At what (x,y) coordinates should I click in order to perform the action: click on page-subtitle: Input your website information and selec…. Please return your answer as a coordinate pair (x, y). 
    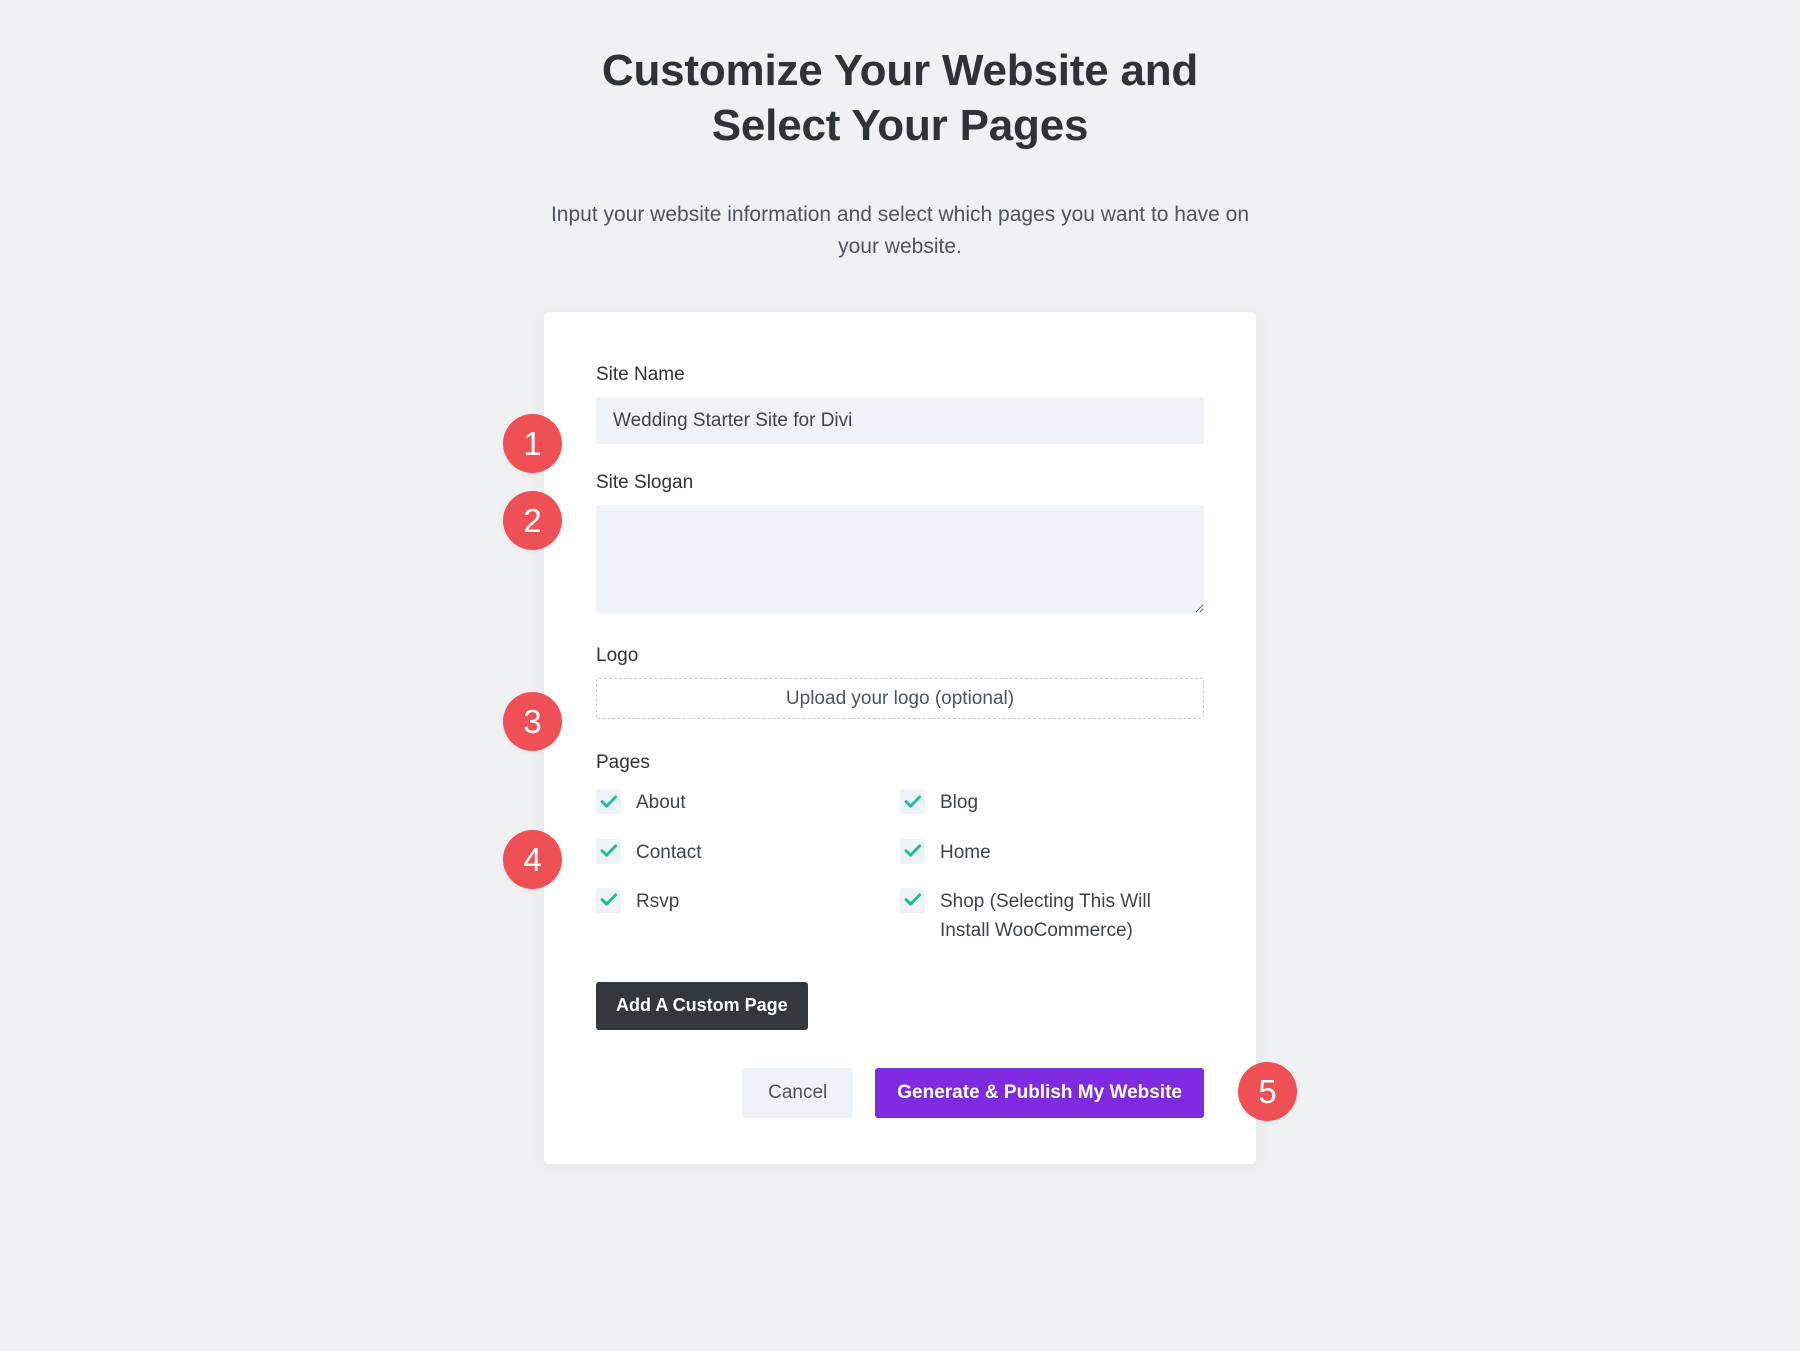
    Looking at the image, I should click on (900, 230).